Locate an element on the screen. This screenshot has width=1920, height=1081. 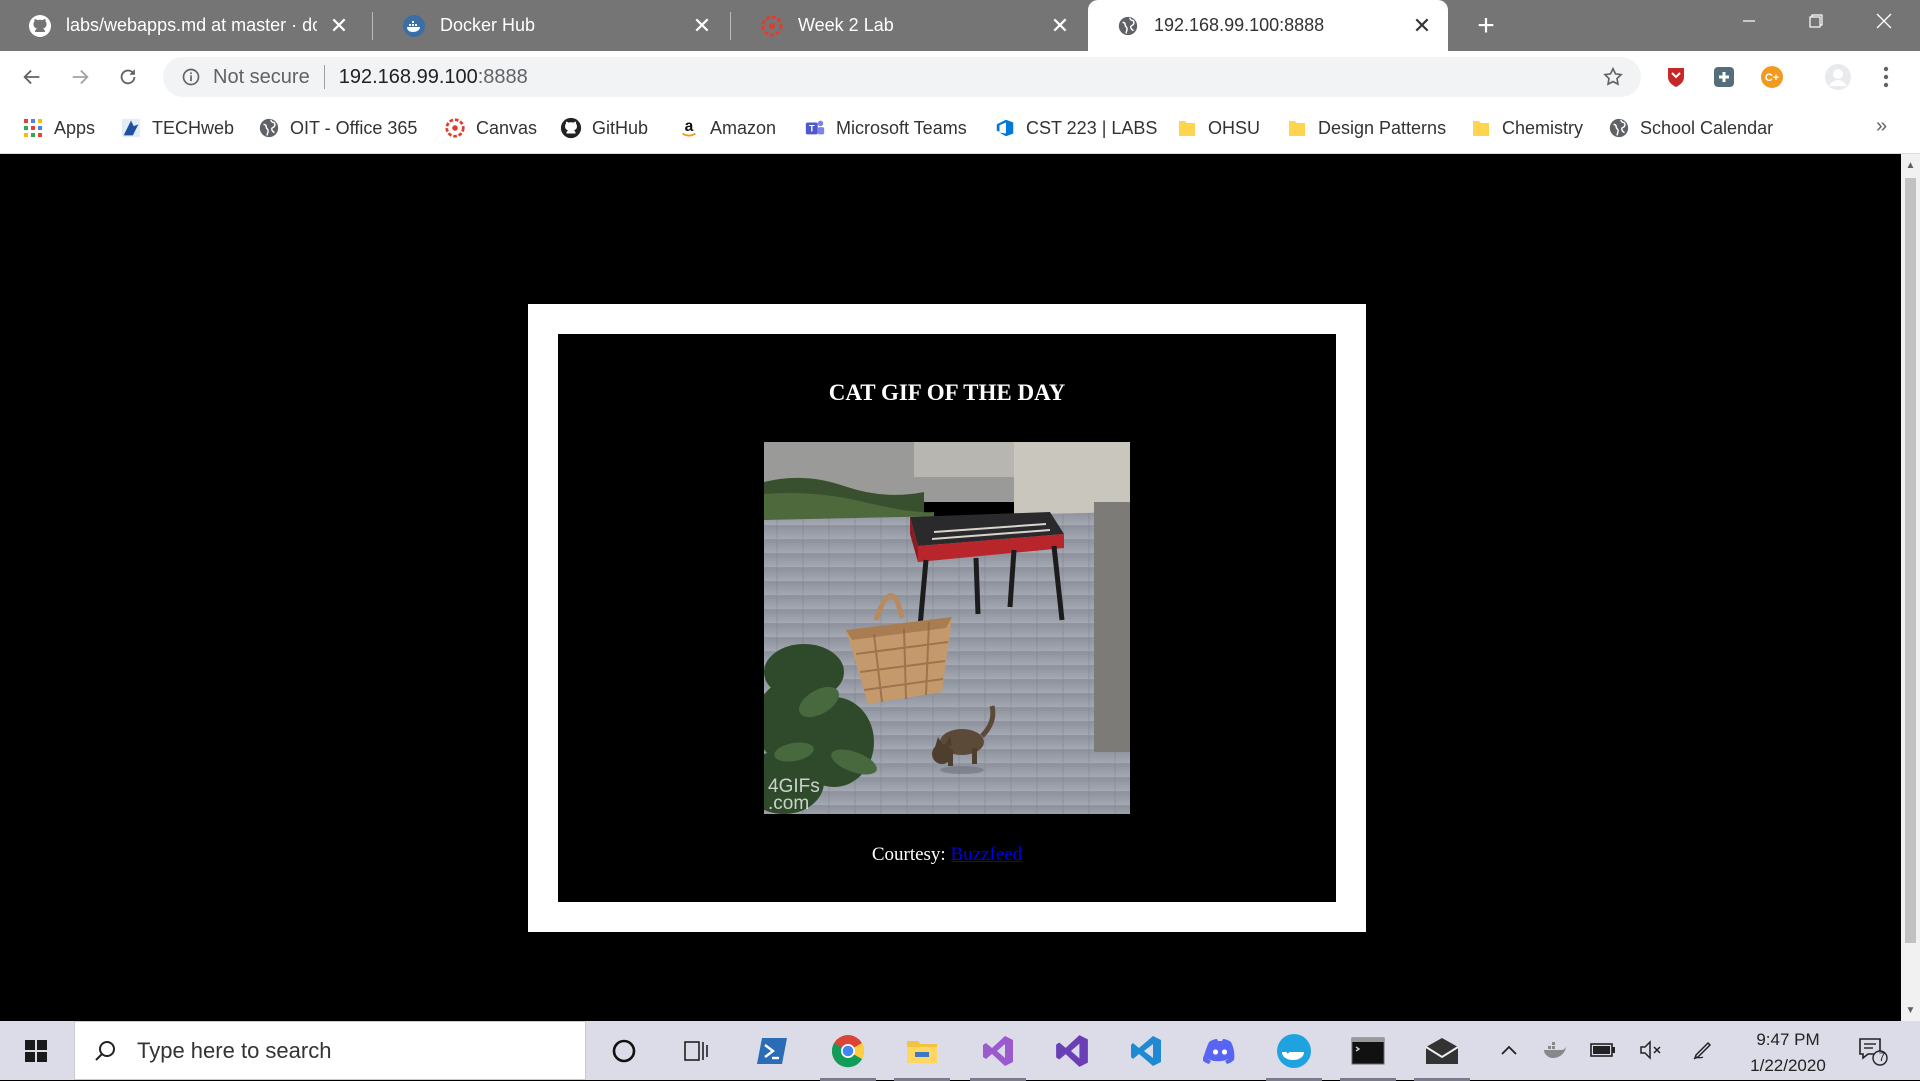
chrome-taskbar-button is located at coordinates (848, 1054).